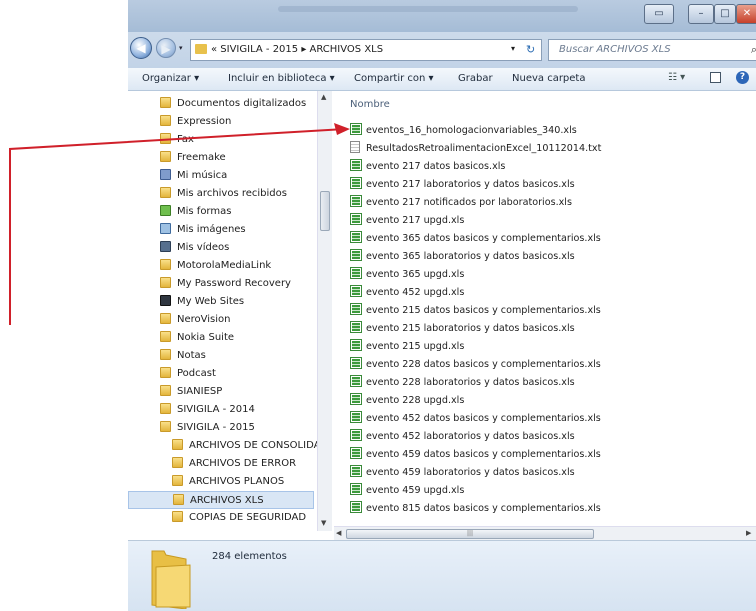 Image resolution: width=756 pixels, height=611 pixels. What do you see at coordinates (407, 292) in the screenshot?
I see `file-row: evento 452 upgd.xls` at bounding box center [407, 292].